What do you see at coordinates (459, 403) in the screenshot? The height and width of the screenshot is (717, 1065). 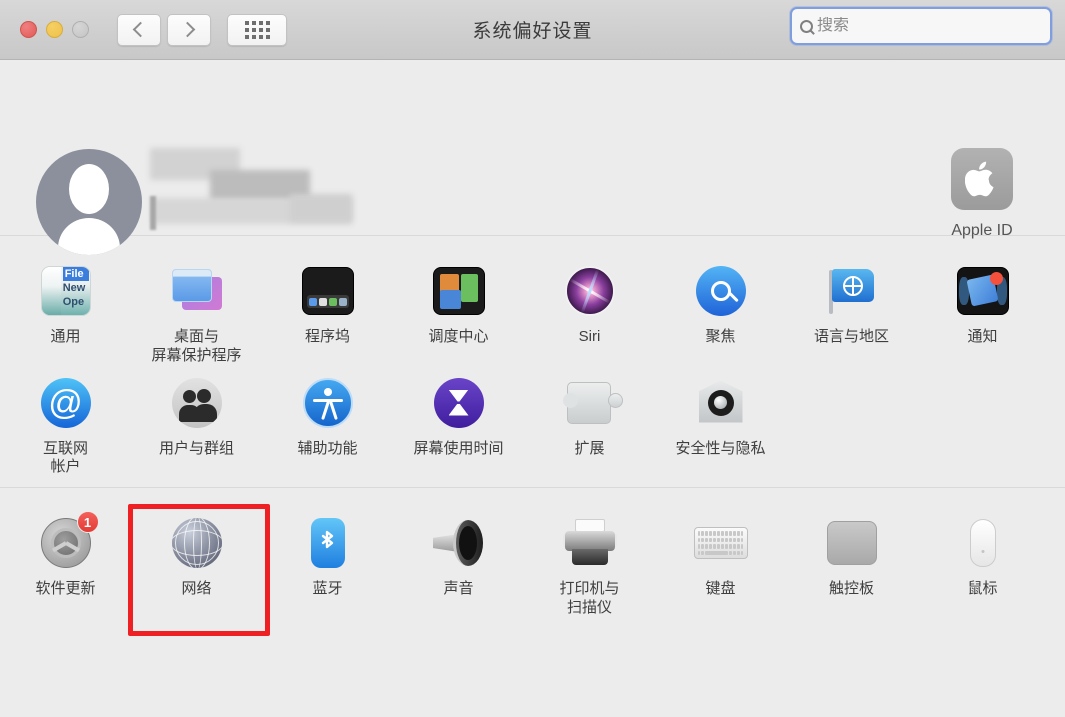 I see `screen-time-icon` at bounding box center [459, 403].